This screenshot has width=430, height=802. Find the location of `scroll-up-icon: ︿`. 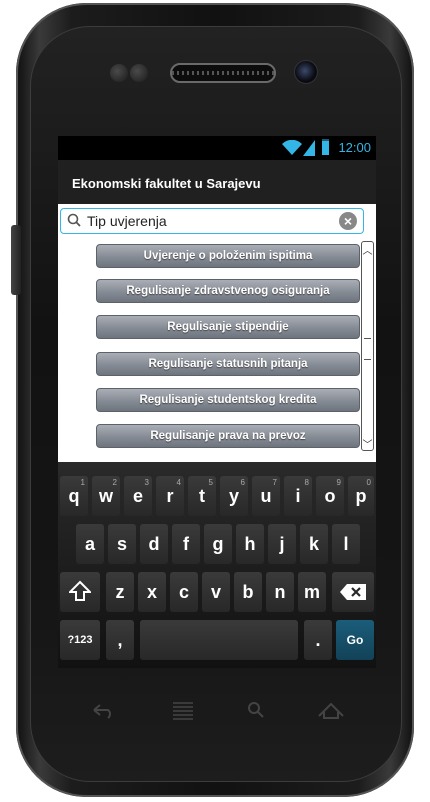

scroll-up-icon: ︿ is located at coordinates (367, 249).